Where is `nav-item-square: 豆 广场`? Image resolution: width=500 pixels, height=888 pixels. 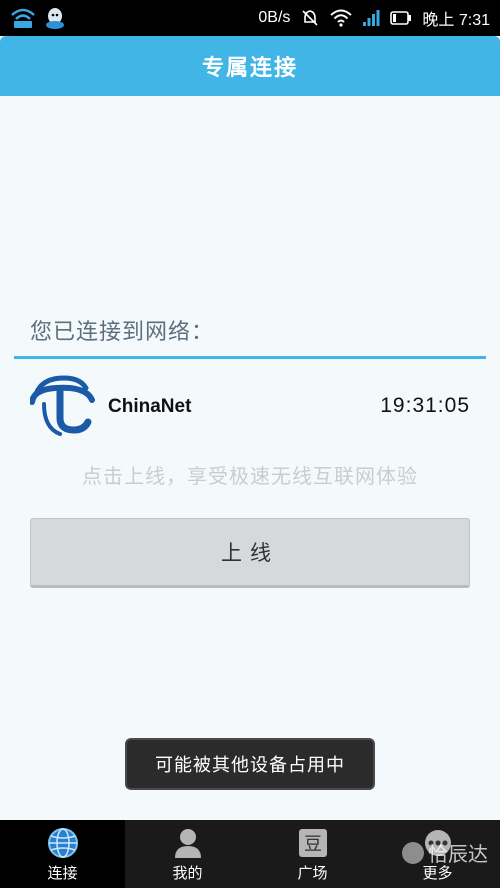
nav-item-square: 豆 广场 is located at coordinates (312, 854).